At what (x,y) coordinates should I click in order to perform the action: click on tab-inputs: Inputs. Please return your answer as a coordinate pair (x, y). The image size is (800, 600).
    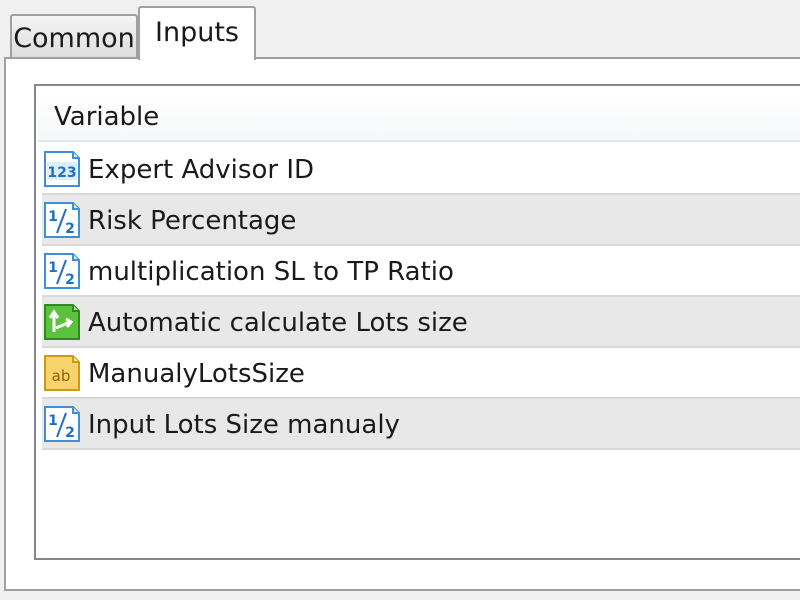
    Looking at the image, I should click on (197, 33).